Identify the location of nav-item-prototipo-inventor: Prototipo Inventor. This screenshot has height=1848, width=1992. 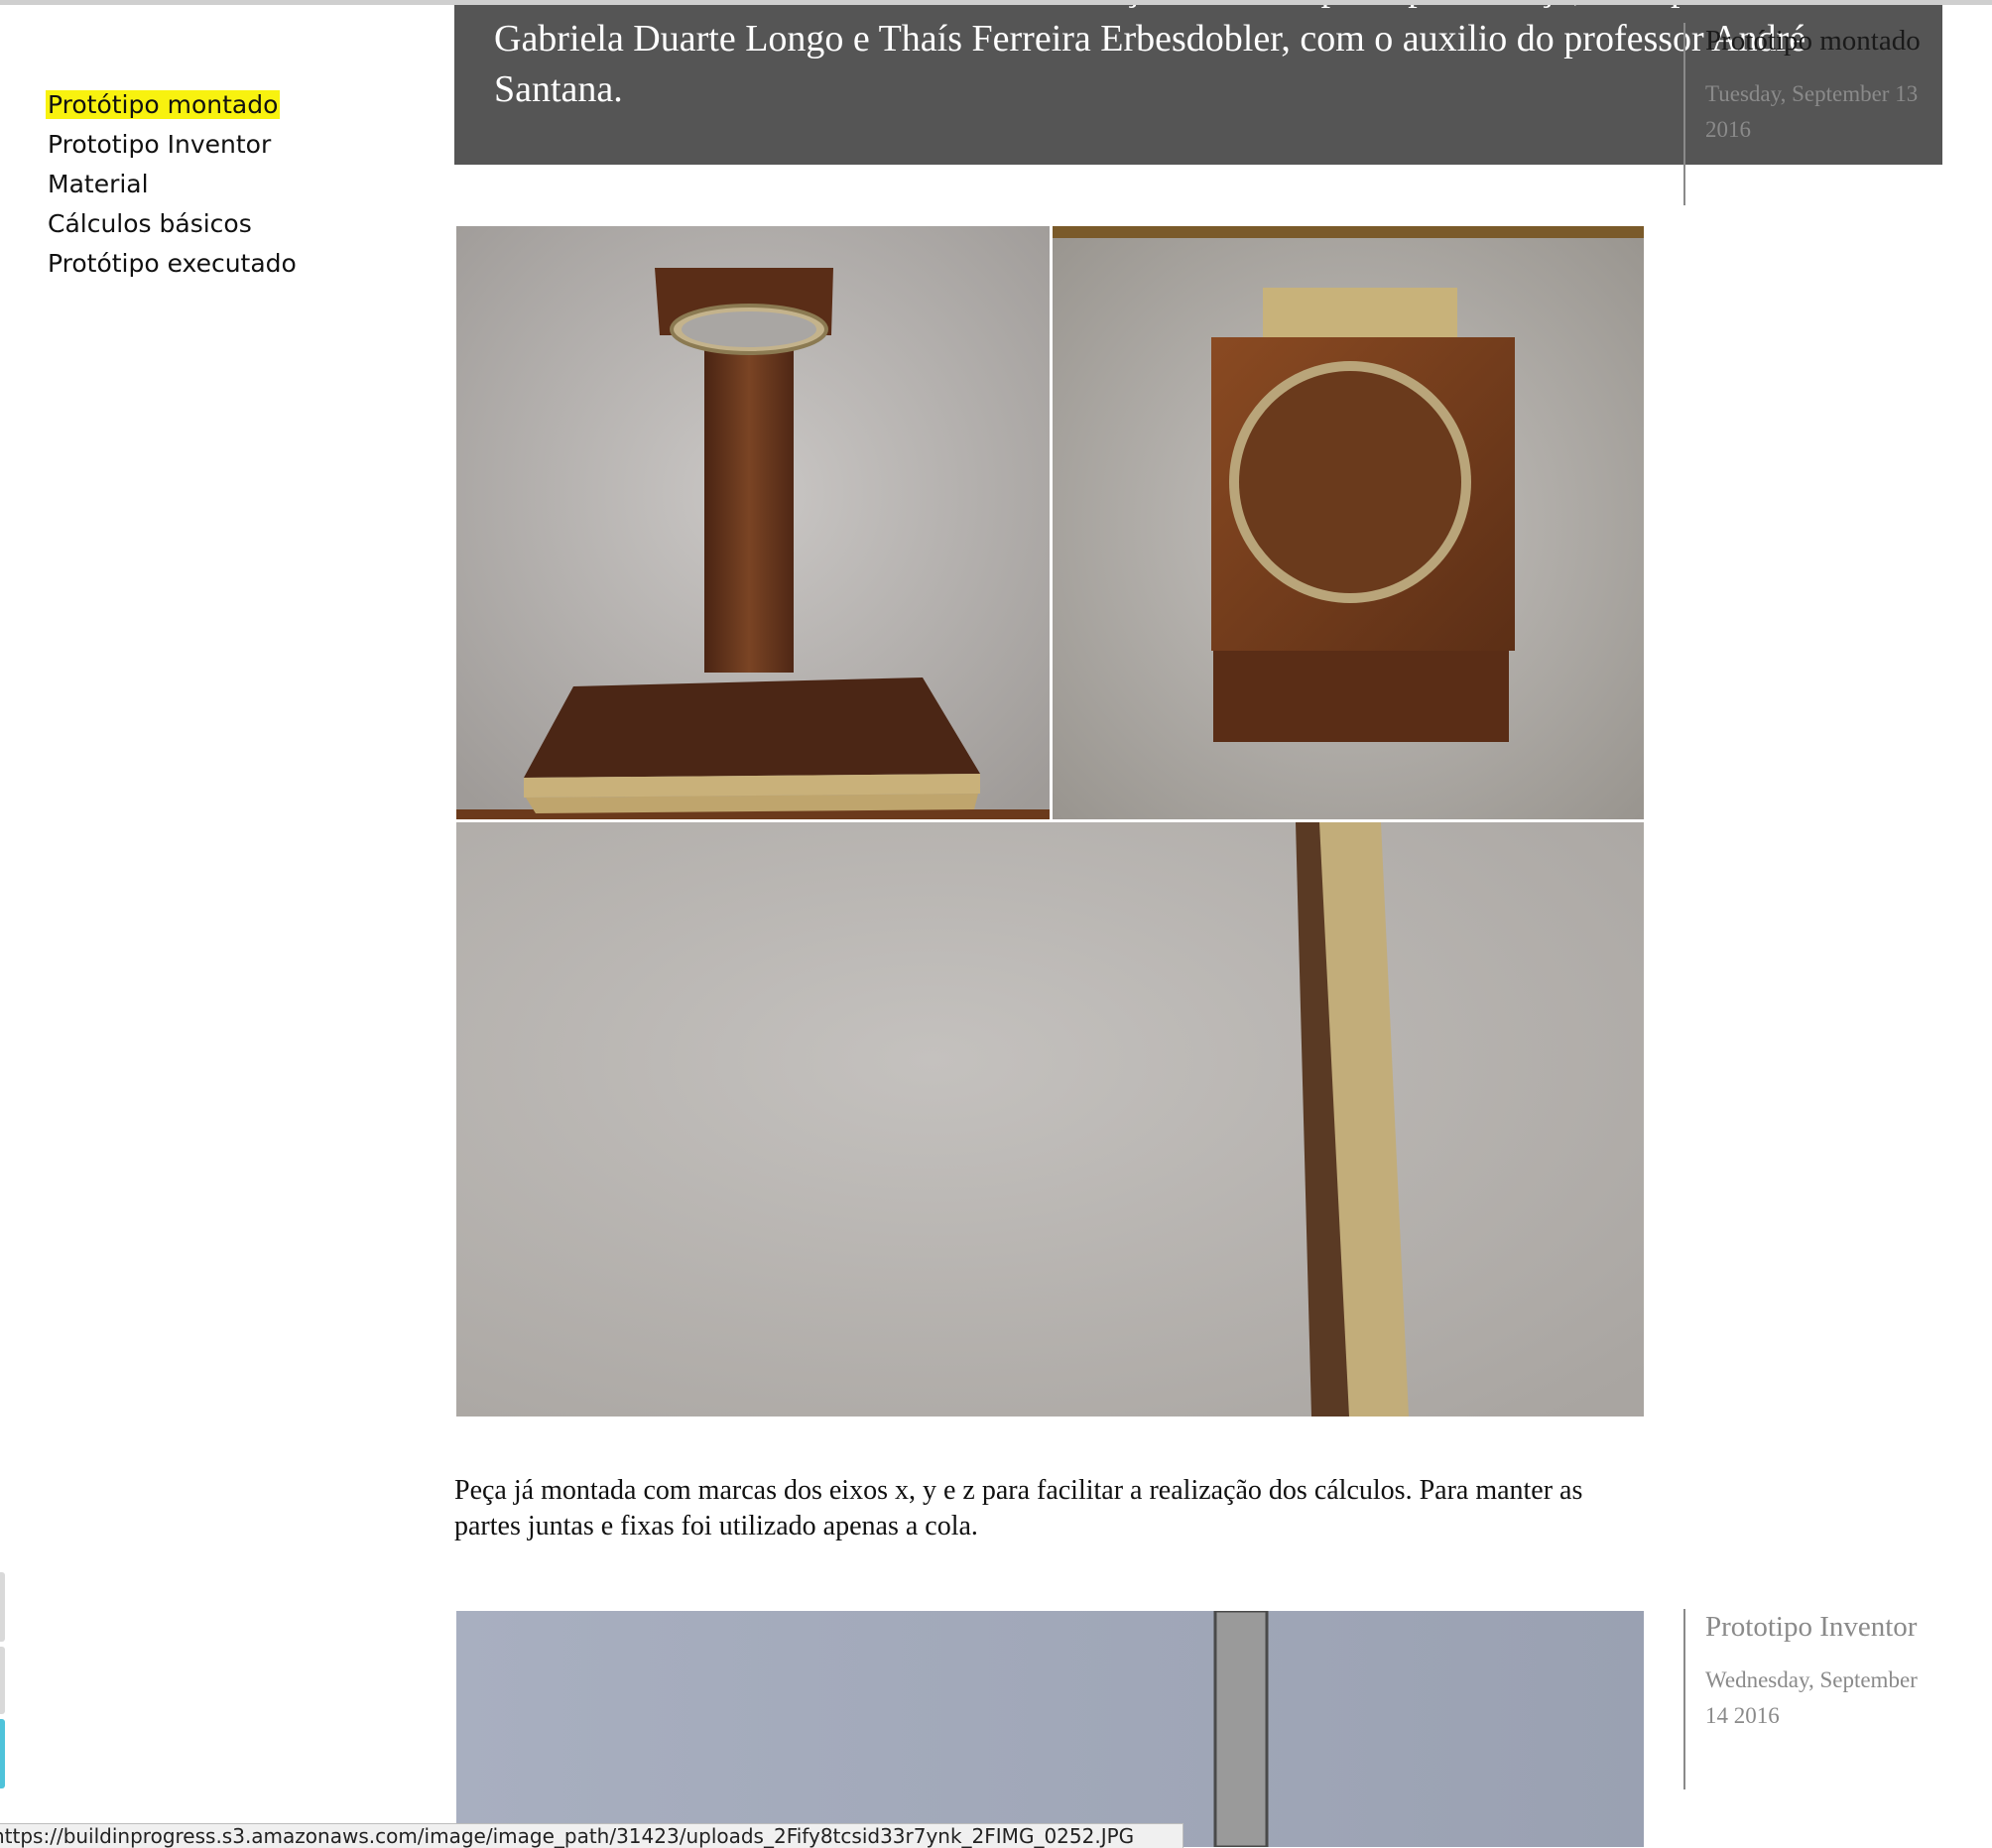
(172, 145).